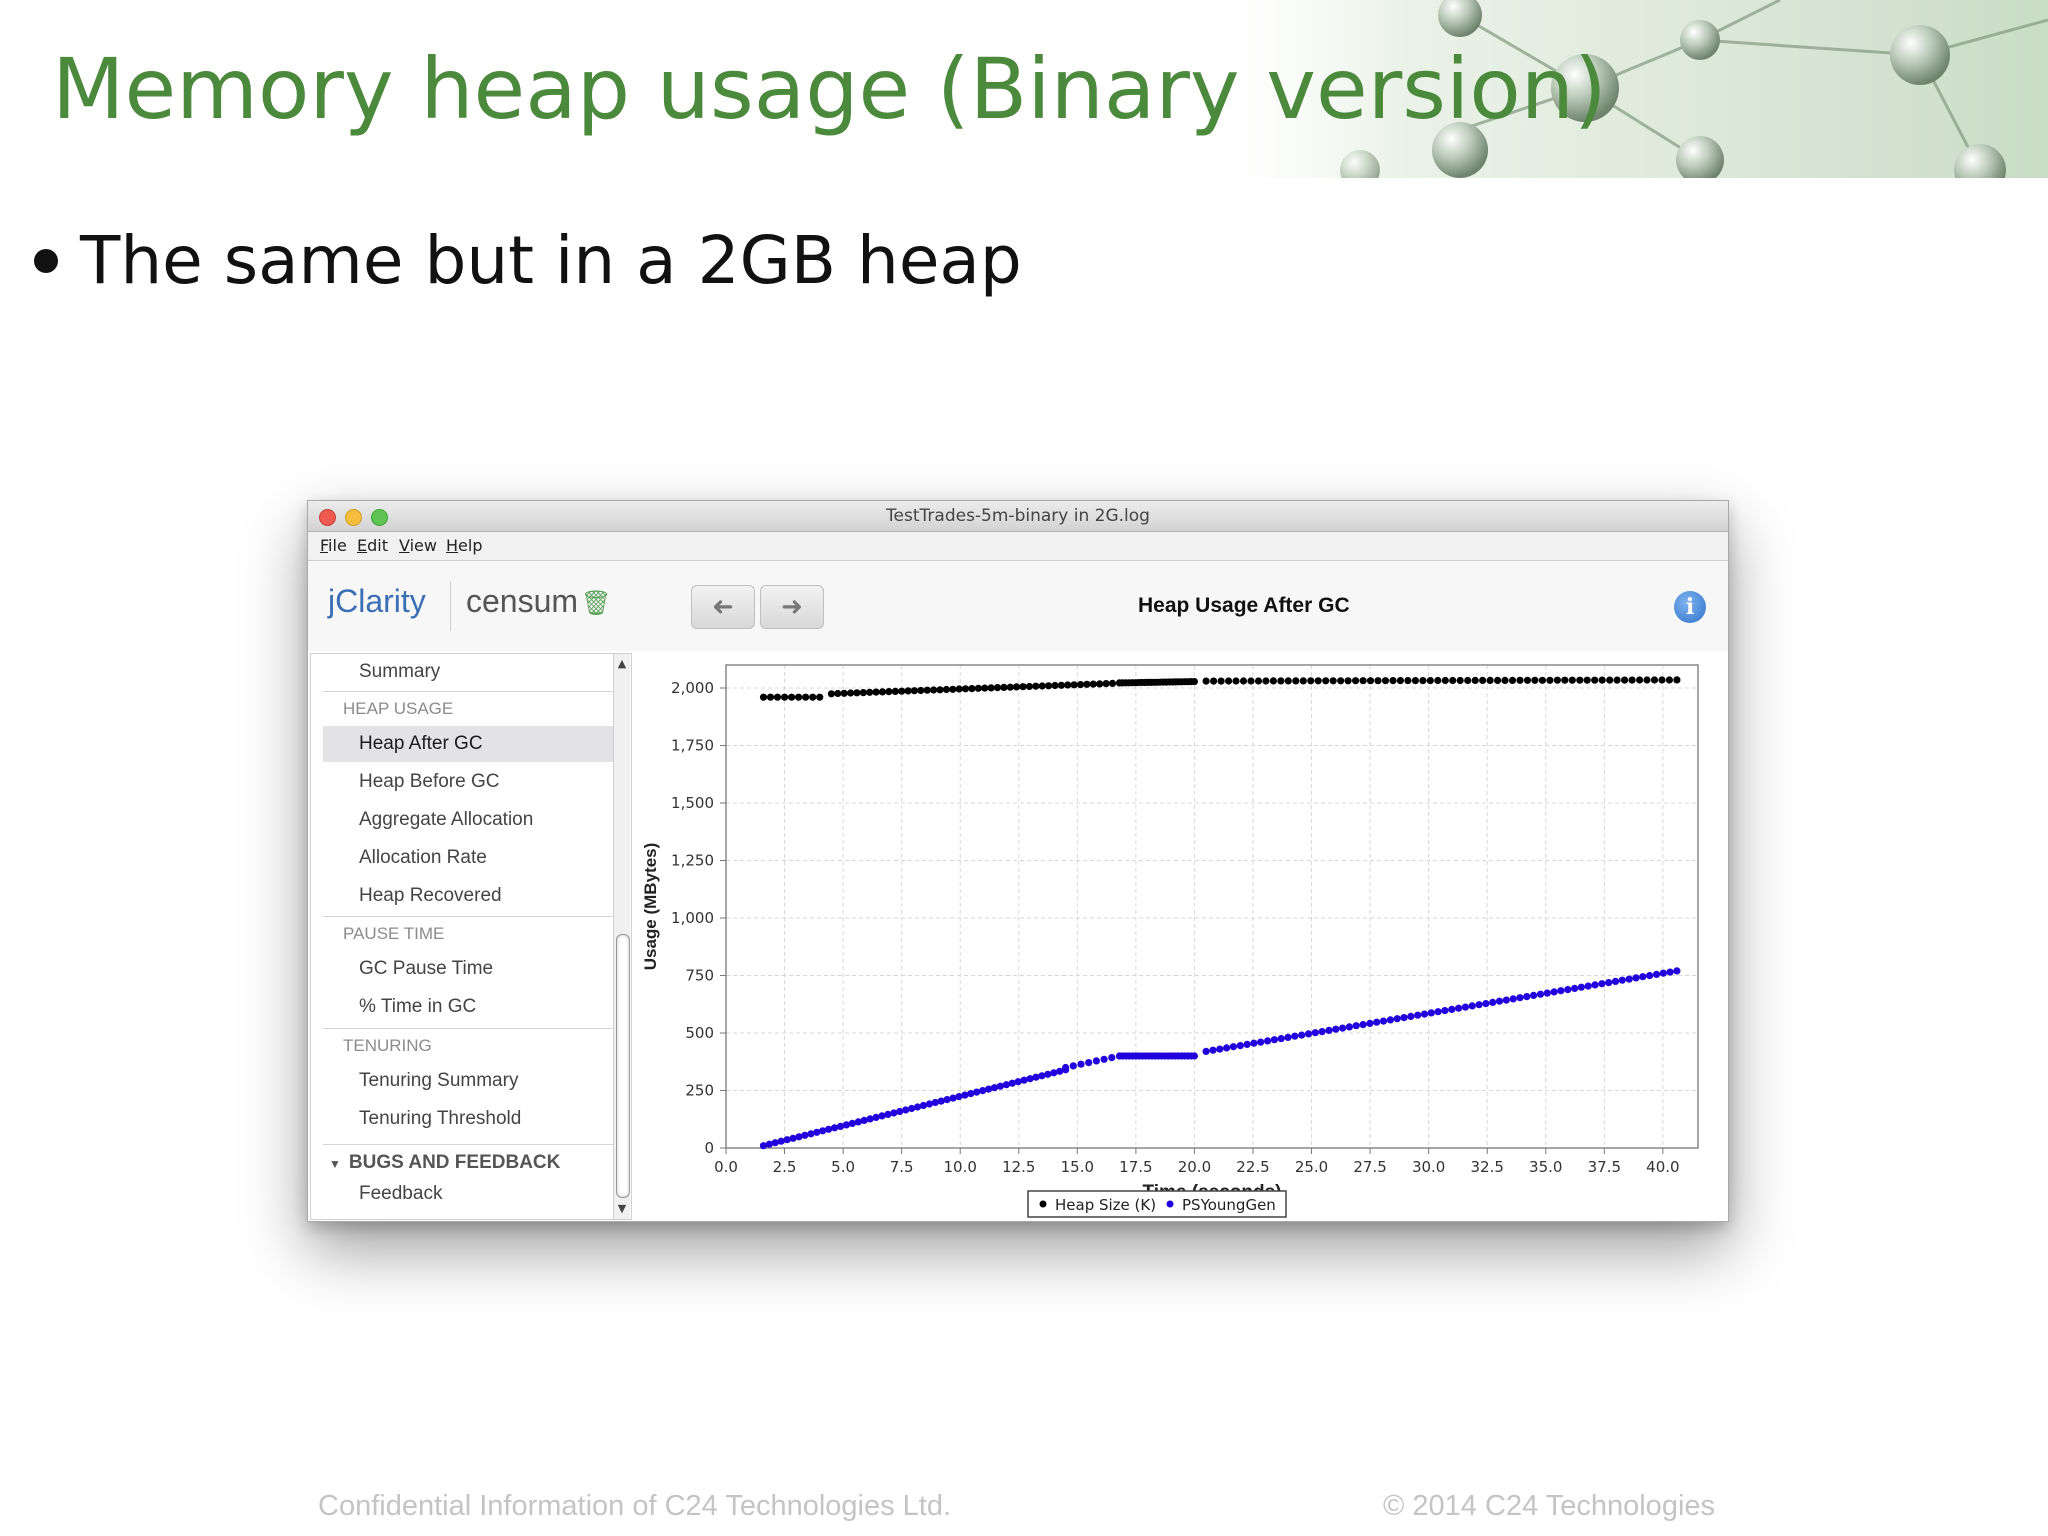  What do you see at coordinates (377, 601) in the screenshot?
I see `jclarity-logo: jClarity` at bounding box center [377, 601].